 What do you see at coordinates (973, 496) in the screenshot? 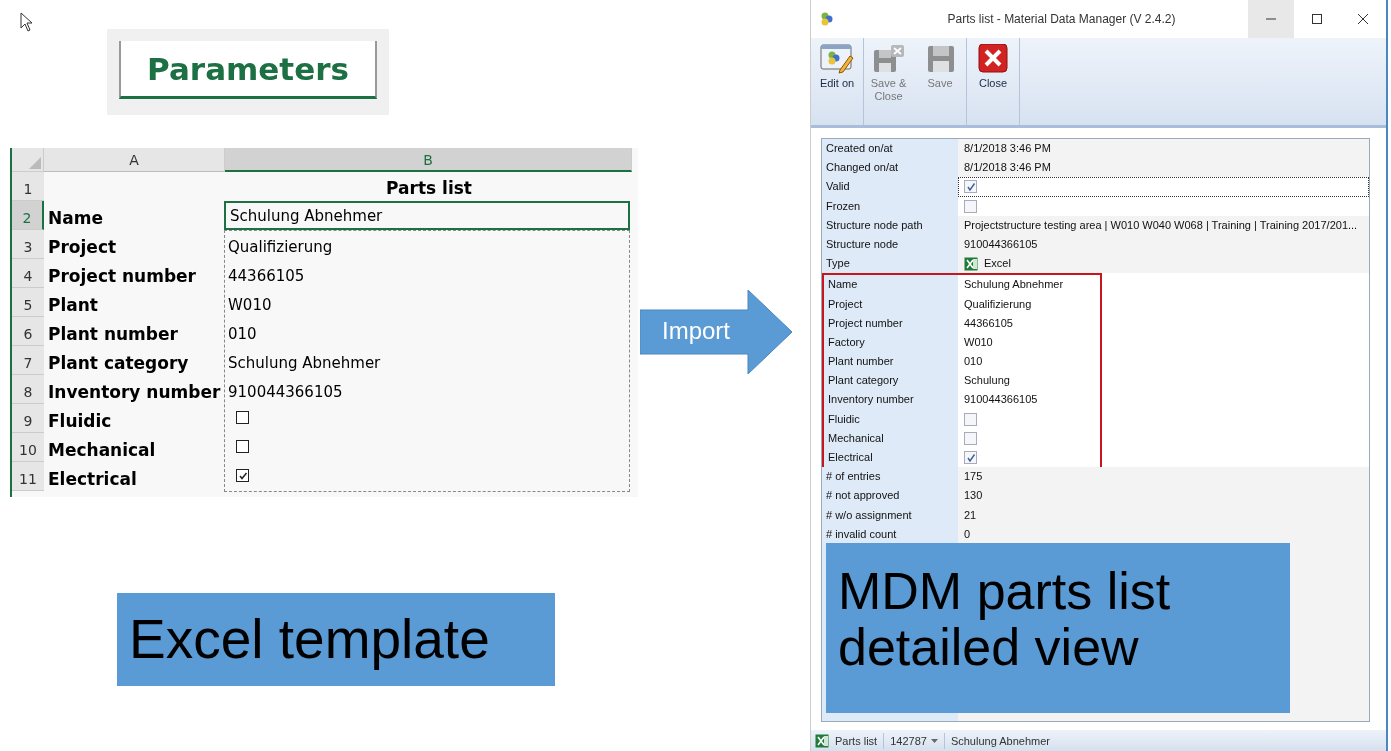
I see `property-value: 130` at bounding box center [973, 496].